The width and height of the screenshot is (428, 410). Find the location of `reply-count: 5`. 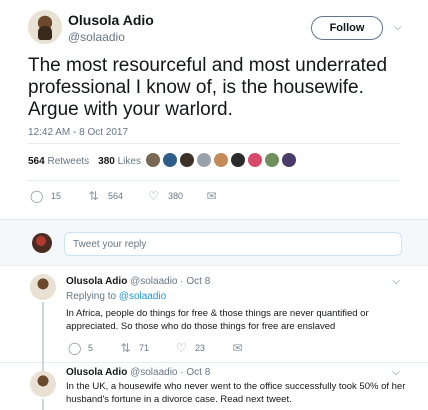

reply-count: 5 is located at coordinates (91, 348).